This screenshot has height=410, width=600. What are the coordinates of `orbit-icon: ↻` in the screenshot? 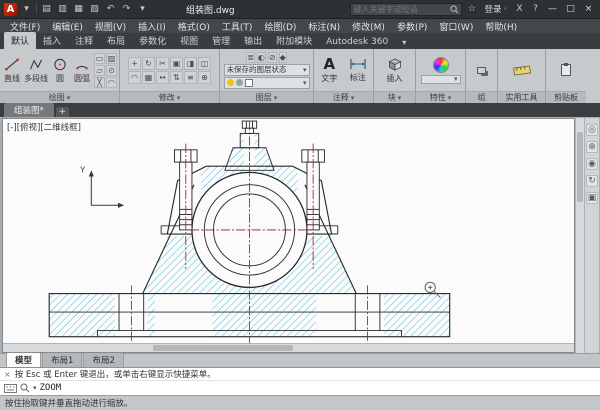 It's located at (592, 181).